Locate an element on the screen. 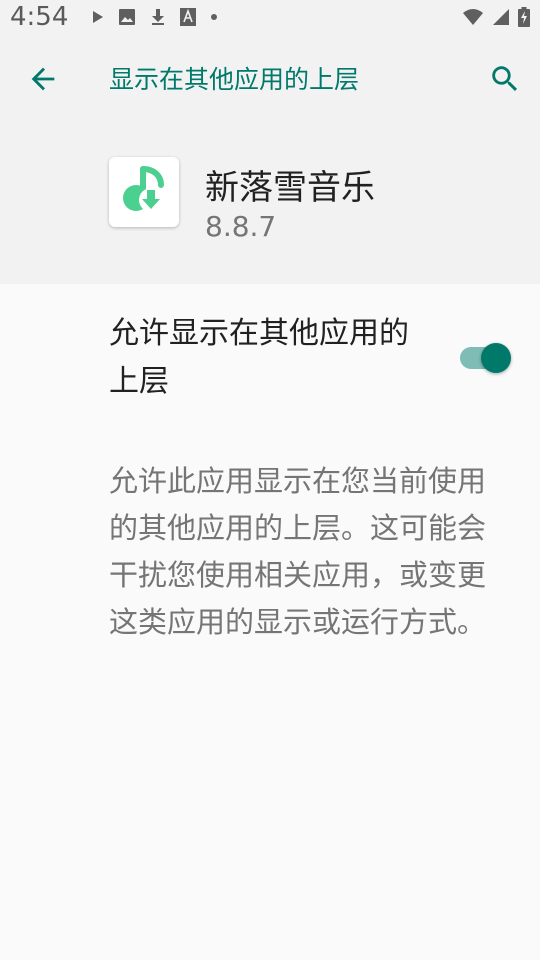  search-icon is located at coordinates (505, 79).